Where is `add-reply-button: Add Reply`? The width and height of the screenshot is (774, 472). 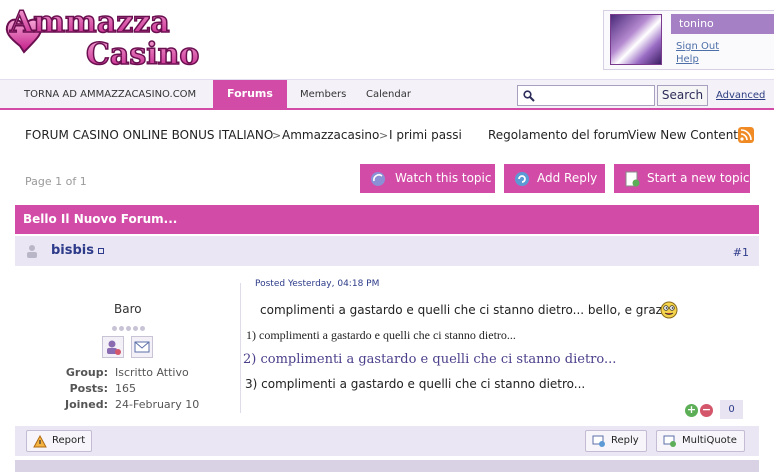 add-reply-button: Add Reply is located at coordinates (554, 178).